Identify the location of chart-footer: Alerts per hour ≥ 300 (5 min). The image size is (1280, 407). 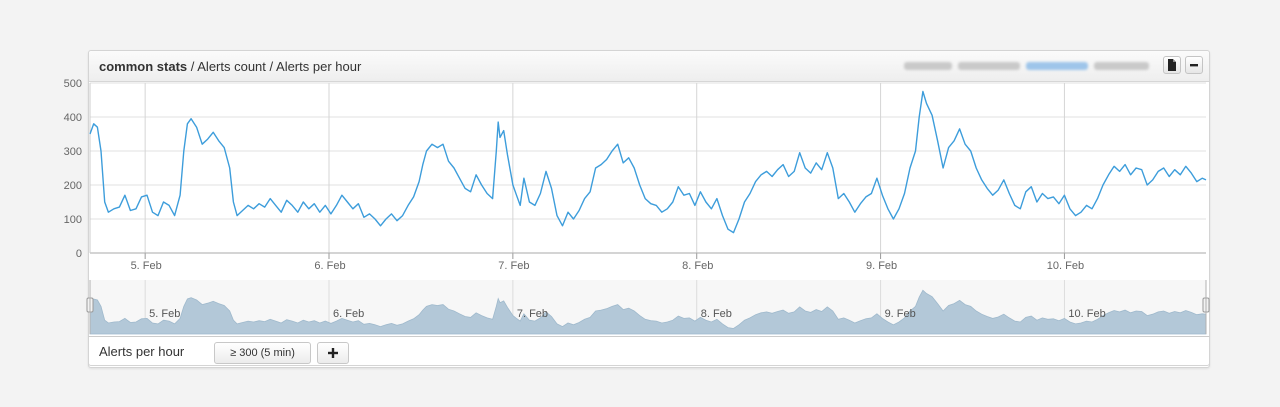
(649, 351).